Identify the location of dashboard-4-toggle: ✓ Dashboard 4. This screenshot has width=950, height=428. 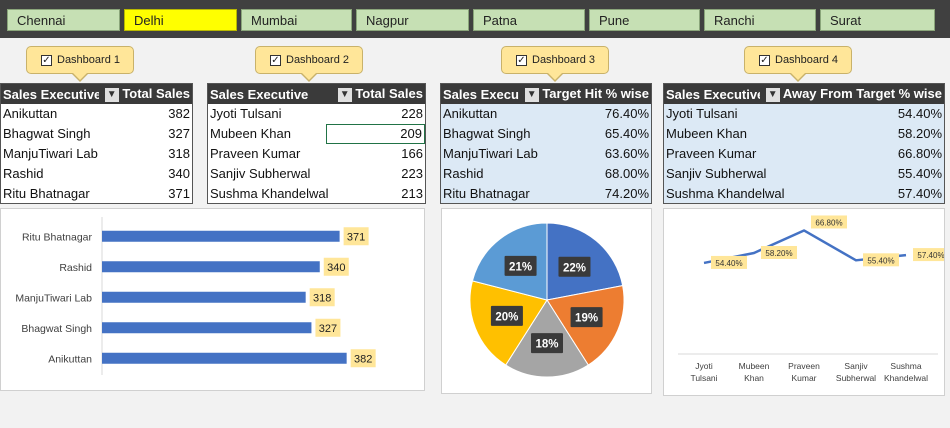
(798, 64).